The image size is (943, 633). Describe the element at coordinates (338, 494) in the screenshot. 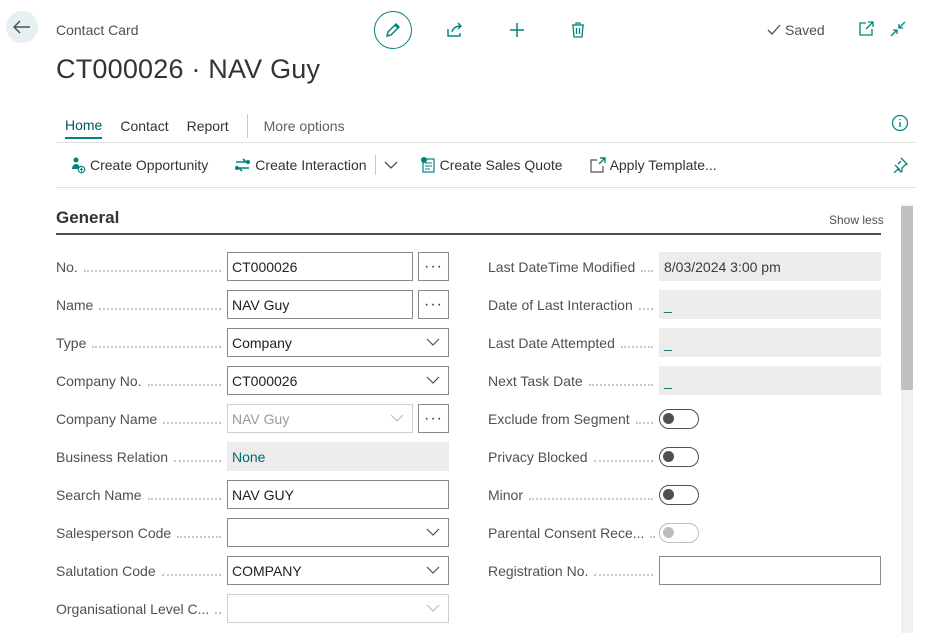

I see `search-name-input: NAV GUY` at that location.